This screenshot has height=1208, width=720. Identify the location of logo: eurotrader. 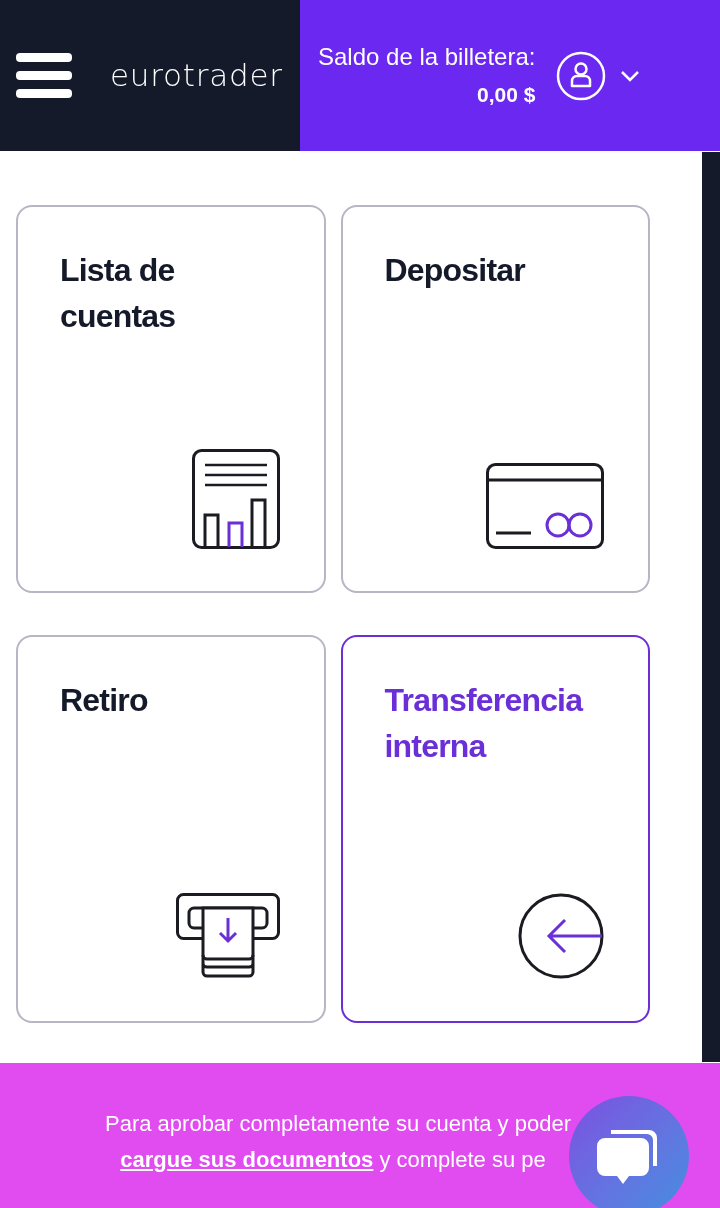
(196, 75).